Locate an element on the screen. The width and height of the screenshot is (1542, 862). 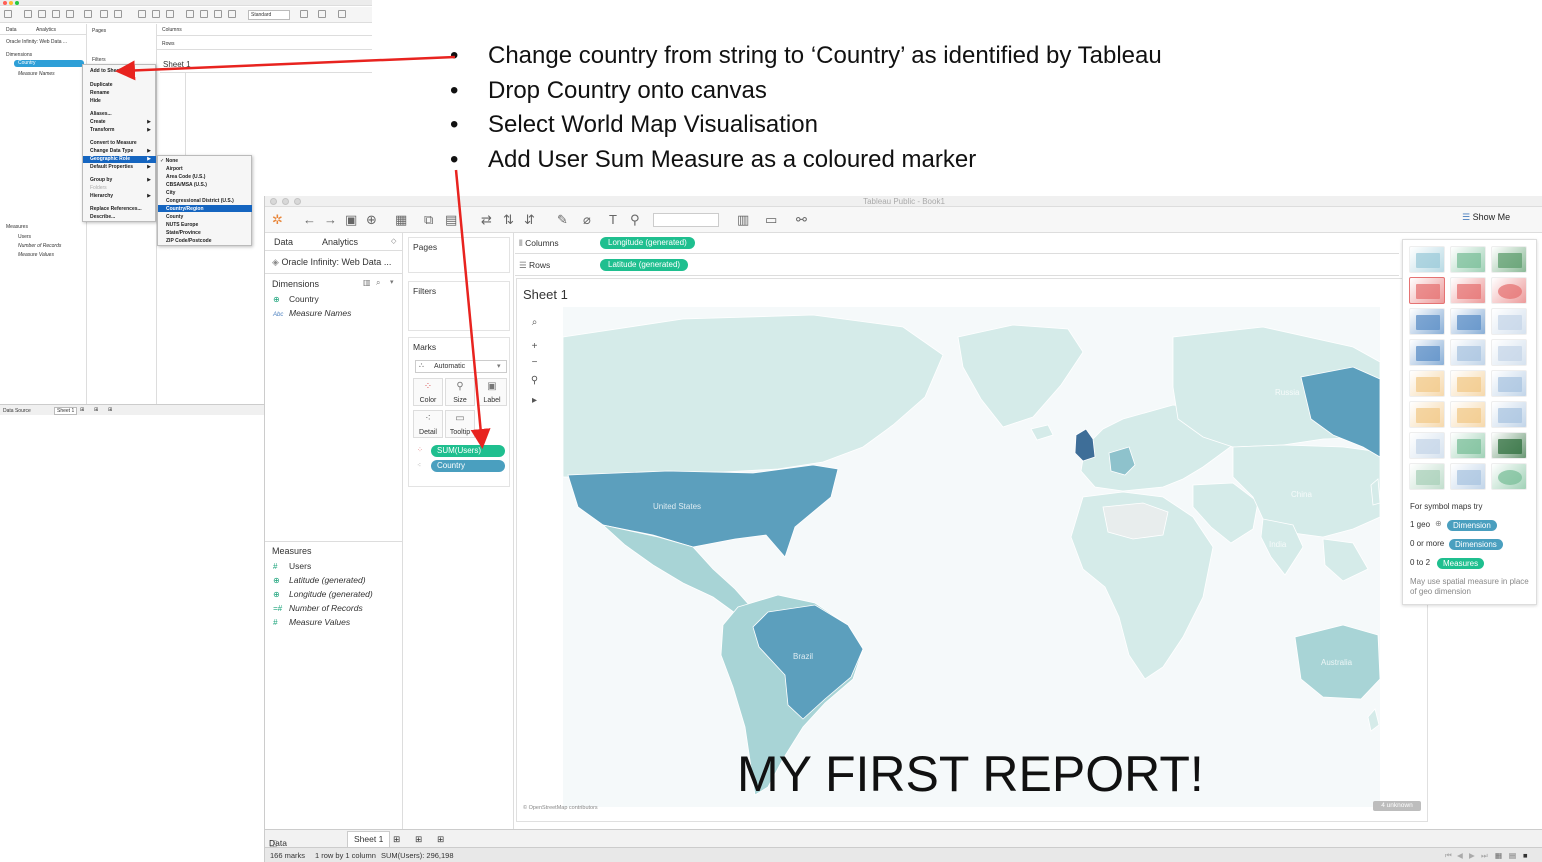
sort-descending-icon: ⇵ is located at coordinates (529, 220).